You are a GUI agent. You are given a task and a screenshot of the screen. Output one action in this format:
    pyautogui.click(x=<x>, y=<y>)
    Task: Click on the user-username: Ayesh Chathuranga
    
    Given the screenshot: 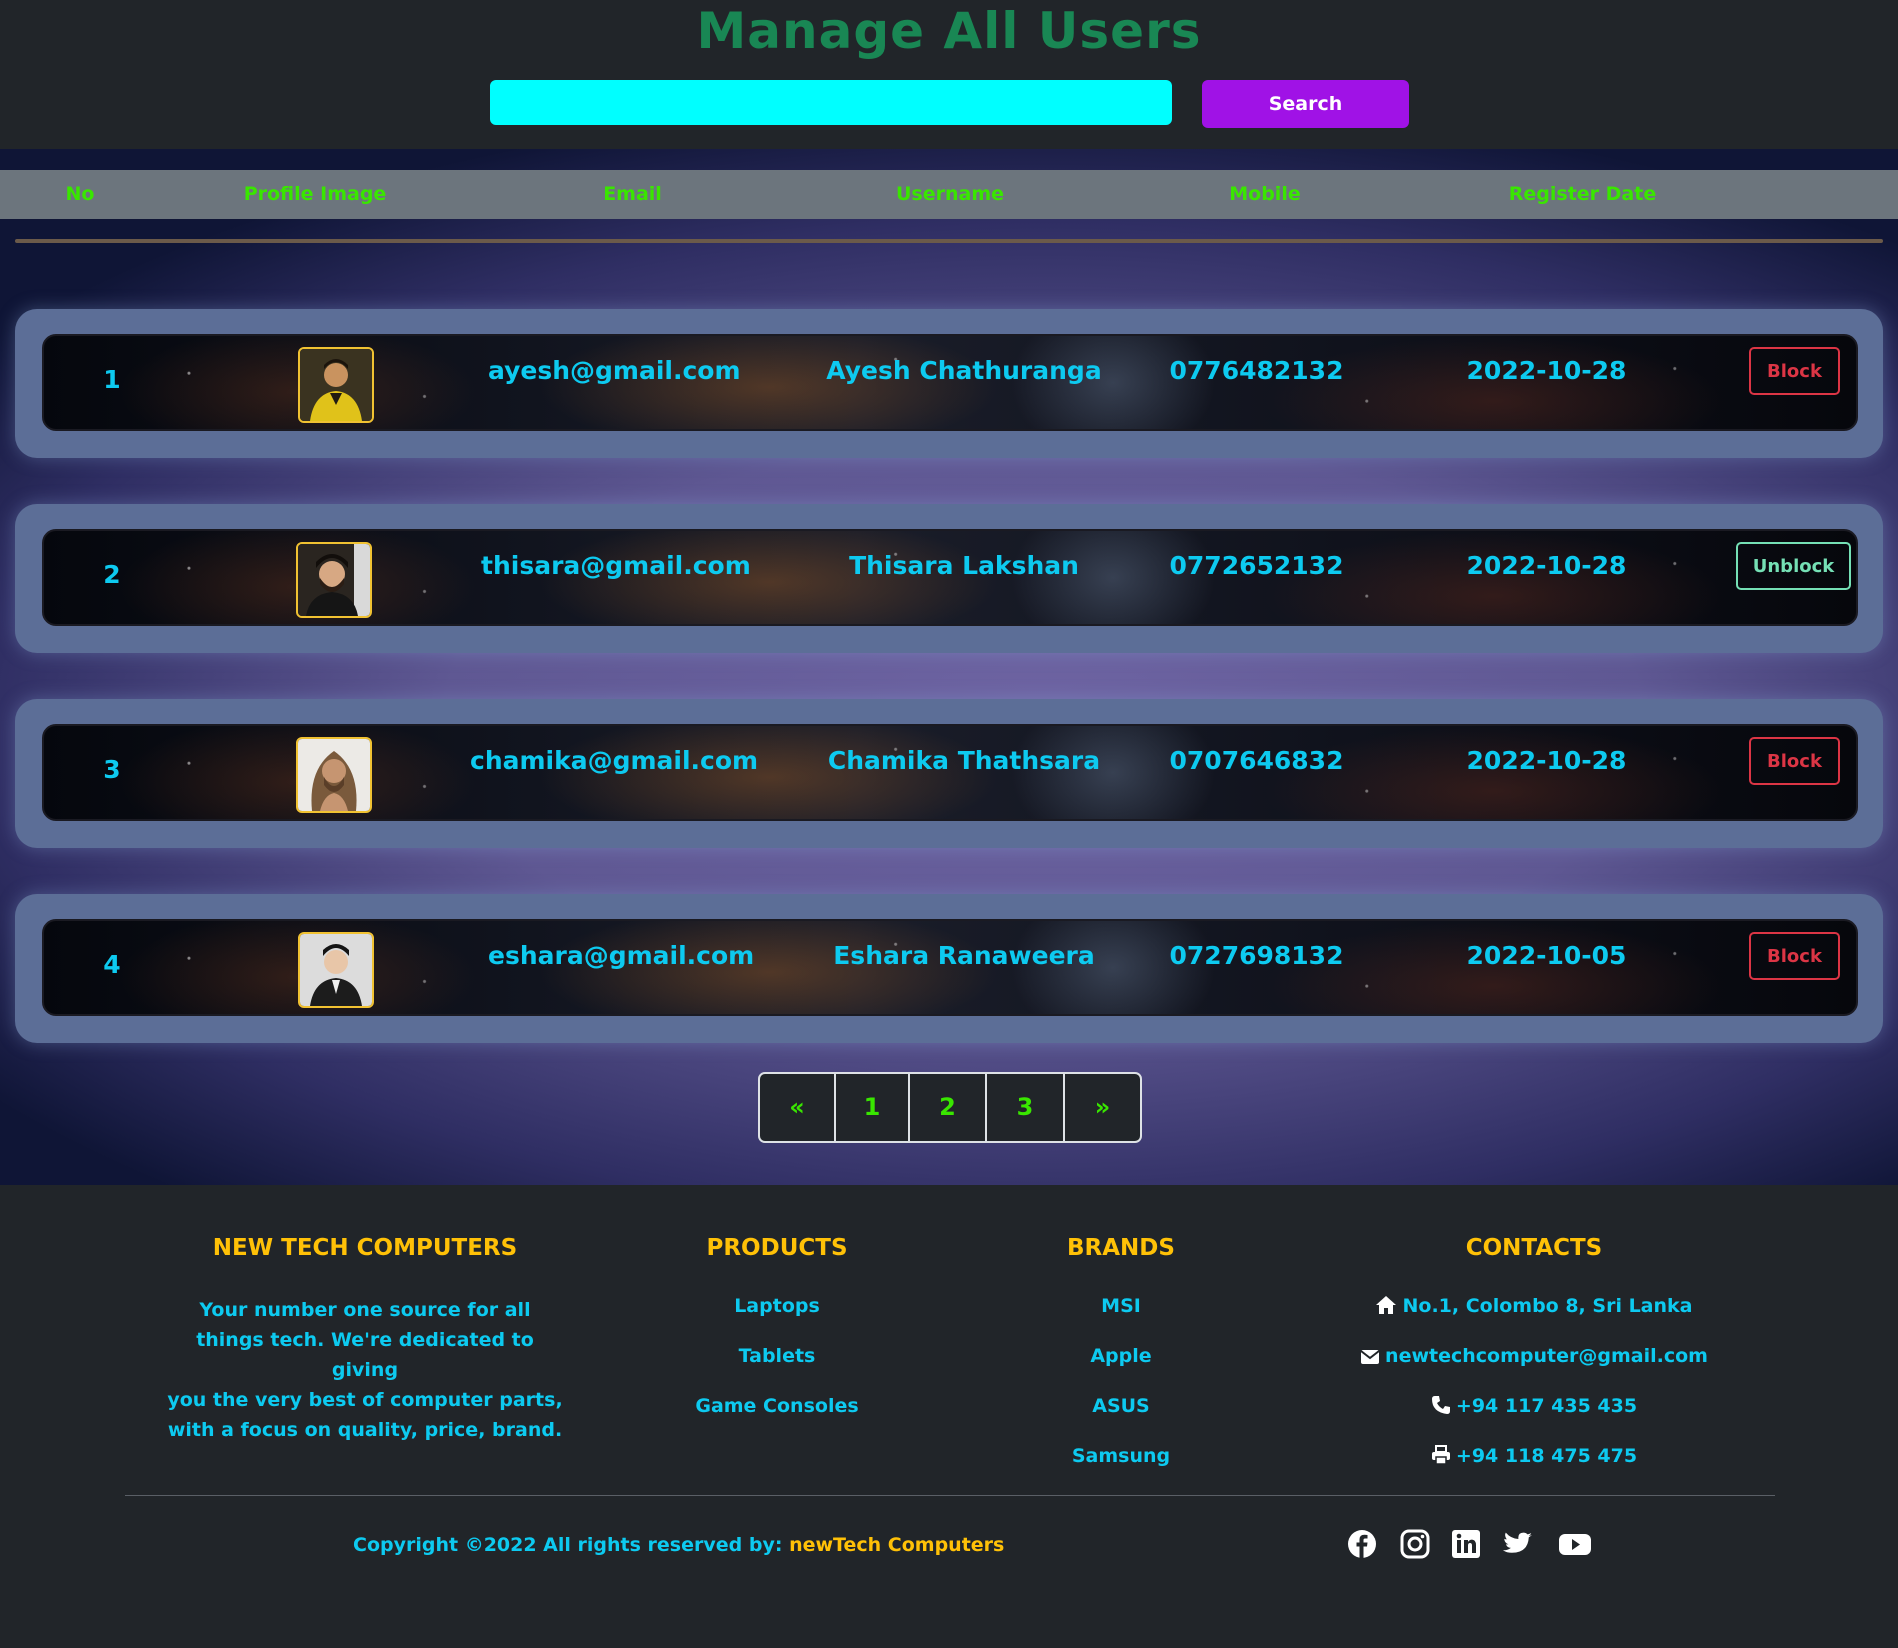 What is the action you would take?
    pyautogui.click(x=964, y=370)
    